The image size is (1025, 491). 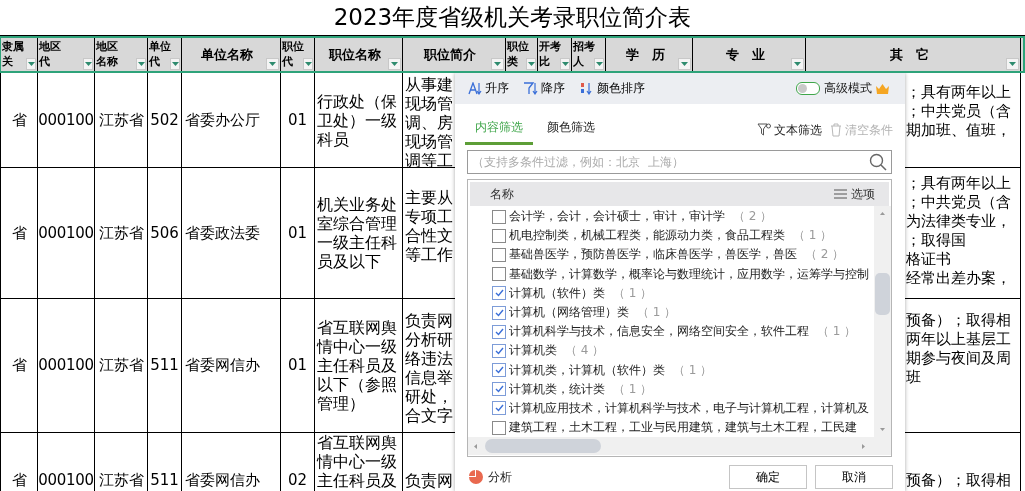 I want to click on header-label: 隶属关, so click(x=12, y=54).